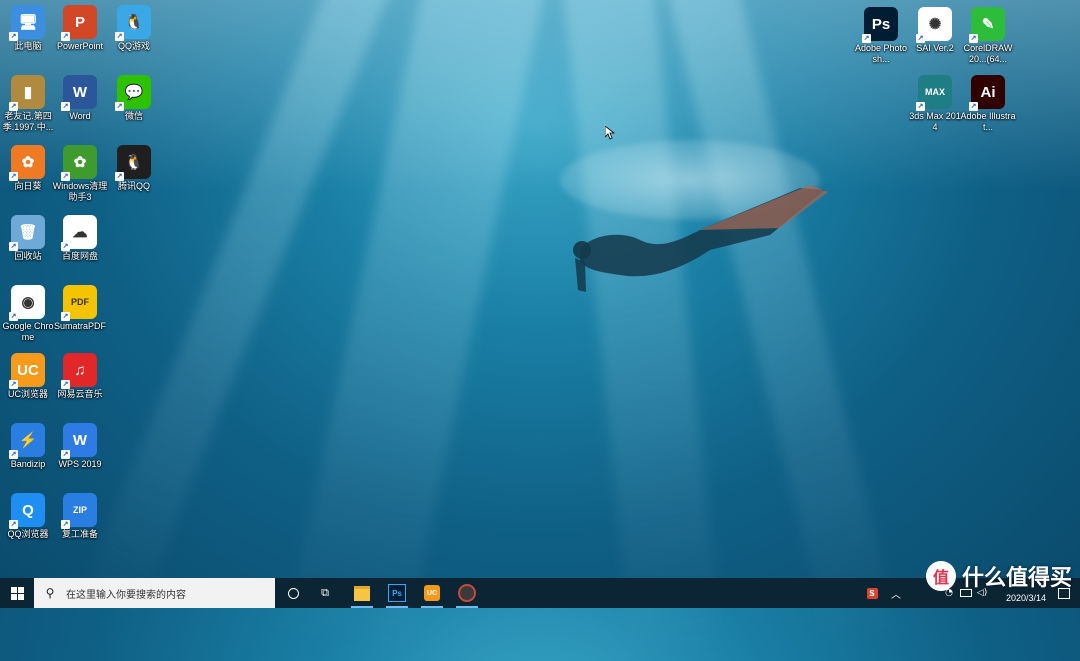  I want to click on taskbar-search-box: ⚲ 在这里输入你要搜索的内容, so click(154, 593).